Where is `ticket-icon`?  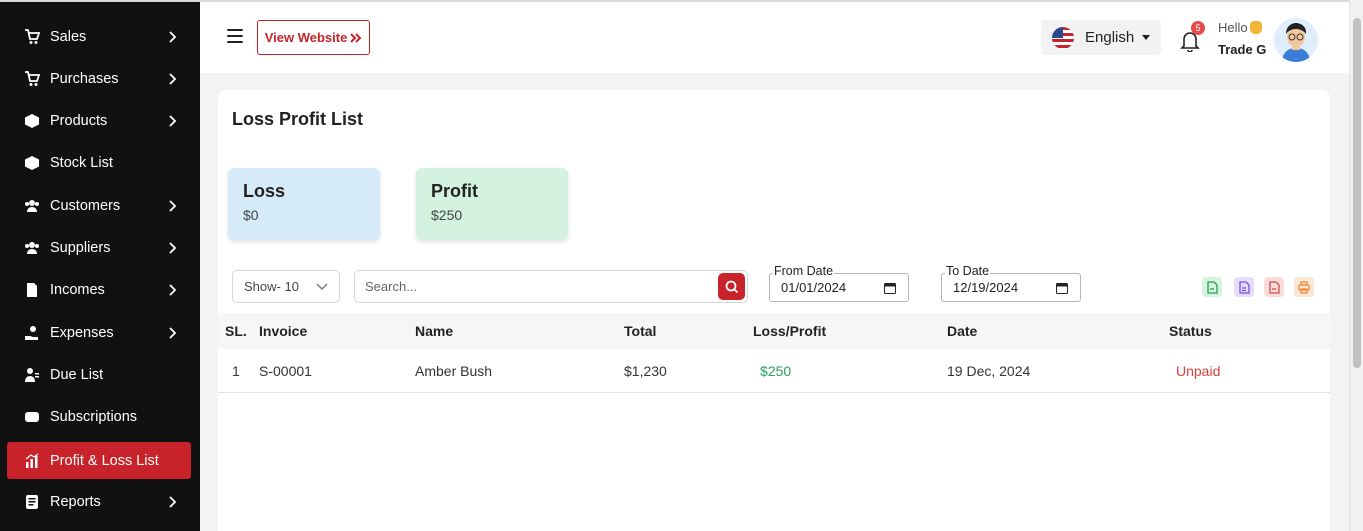
ticket-icon is located at coordinates (32, 417).